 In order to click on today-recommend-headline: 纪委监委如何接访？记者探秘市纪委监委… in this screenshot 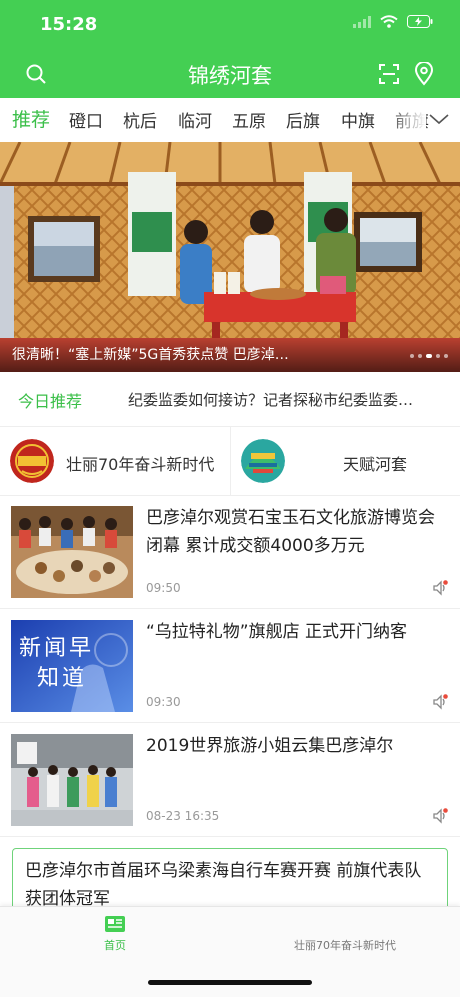, I will do `click(287, 399)`.